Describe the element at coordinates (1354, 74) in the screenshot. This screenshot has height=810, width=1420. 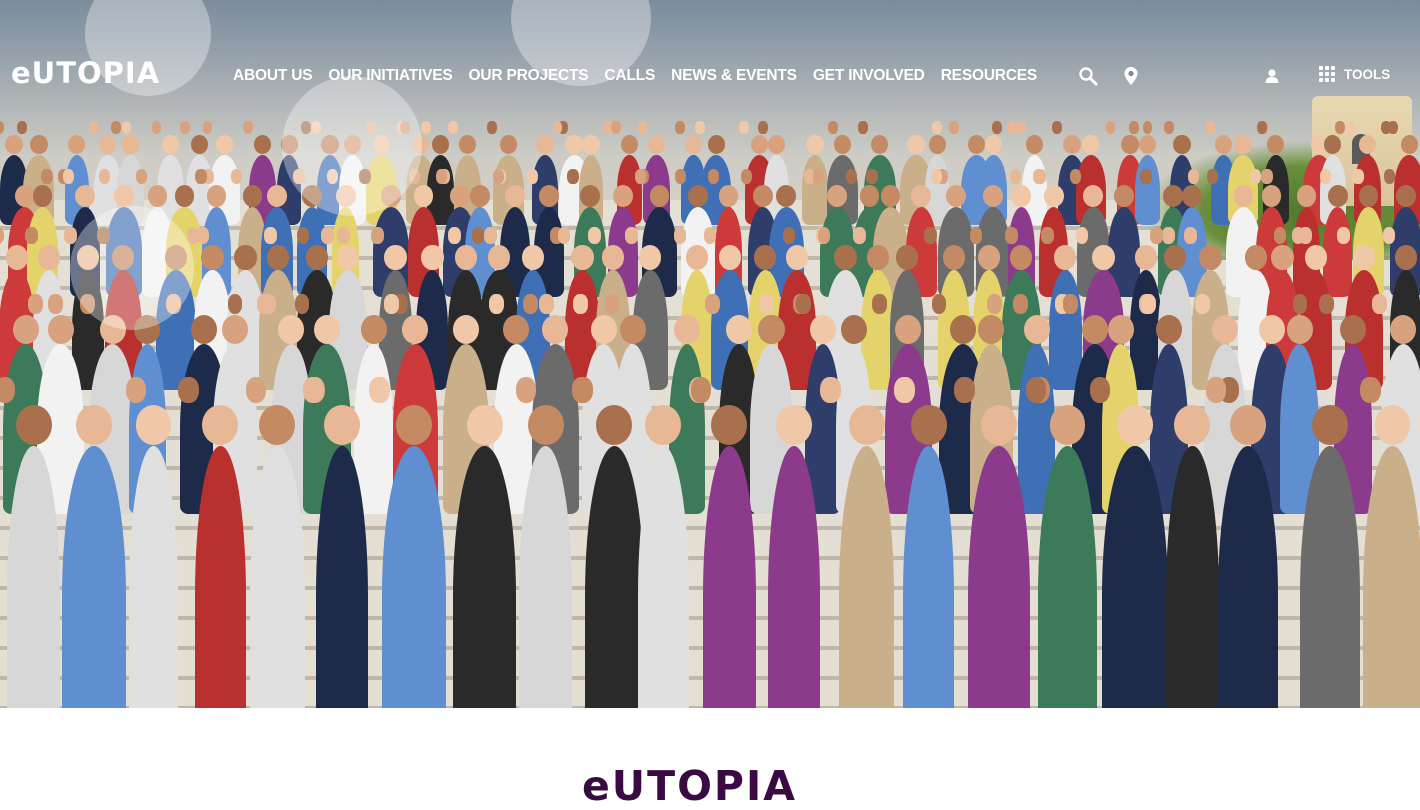
I see `tools-button: TOOLS` at that location.